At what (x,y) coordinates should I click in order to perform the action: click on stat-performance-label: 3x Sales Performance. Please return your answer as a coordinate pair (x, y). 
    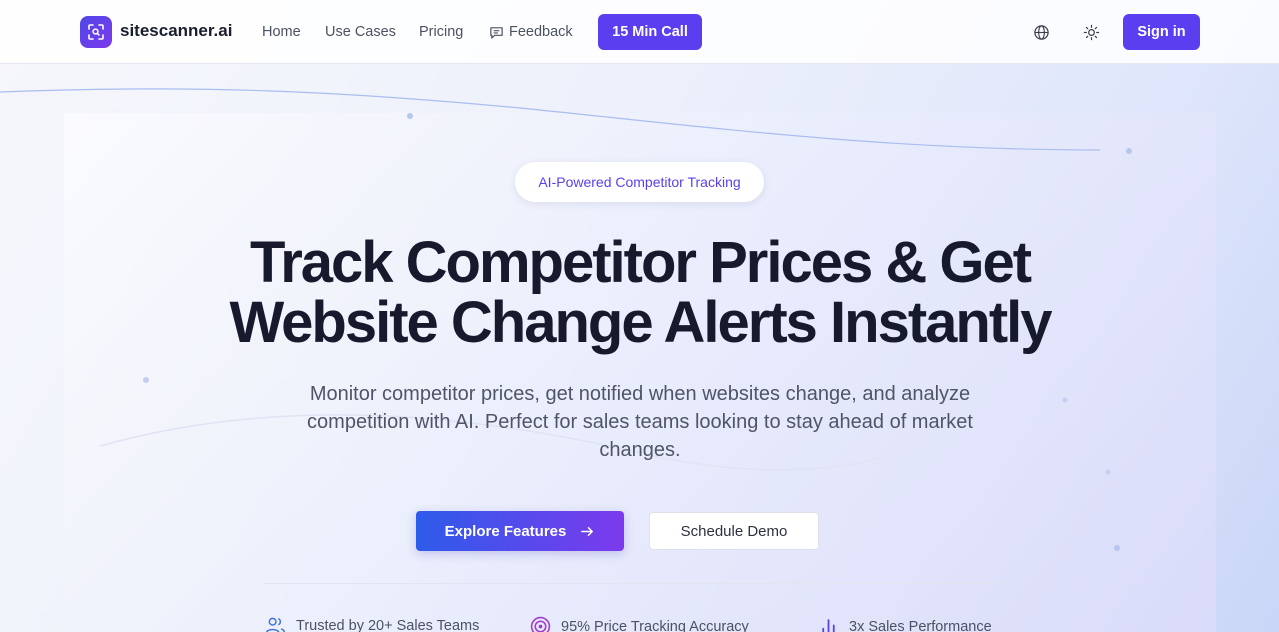
    Looking at the image, I should click on (920, 625).